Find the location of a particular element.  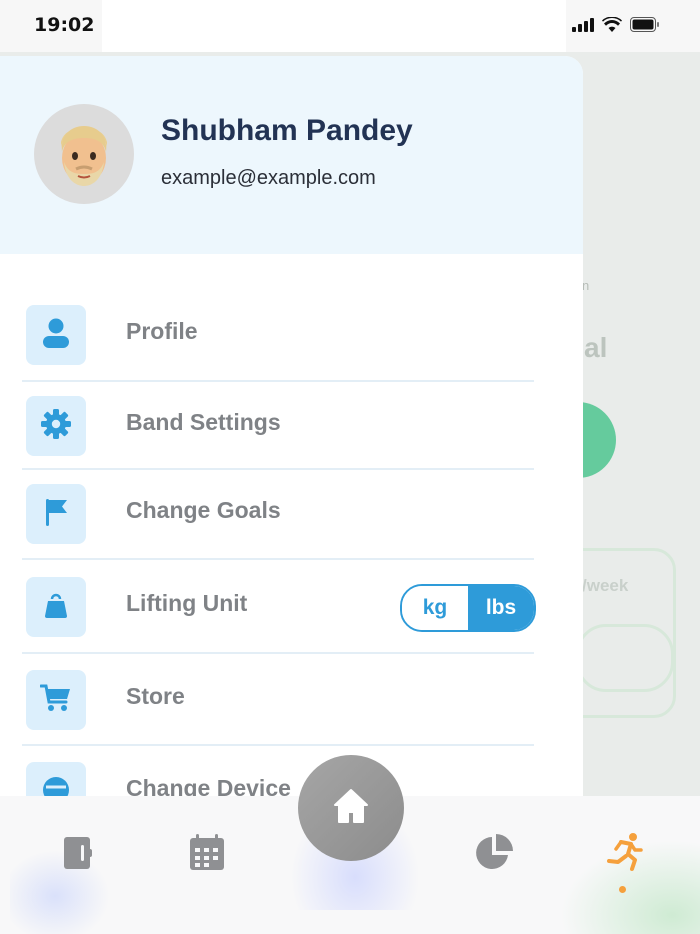

active-tab-indicator is located at coordinates (622, 889).